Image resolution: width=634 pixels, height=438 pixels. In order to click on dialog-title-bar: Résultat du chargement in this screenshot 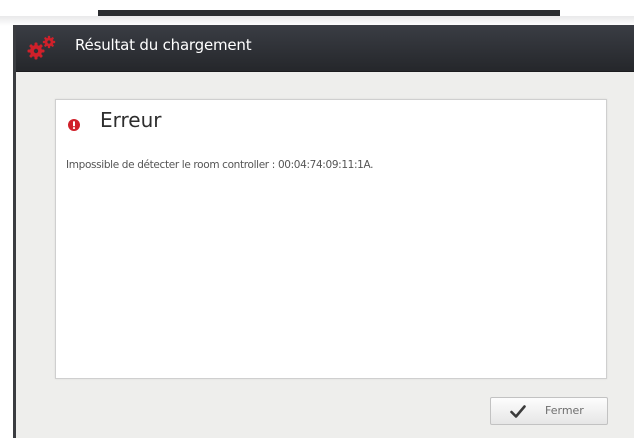, I will do `click(325, 48)`.